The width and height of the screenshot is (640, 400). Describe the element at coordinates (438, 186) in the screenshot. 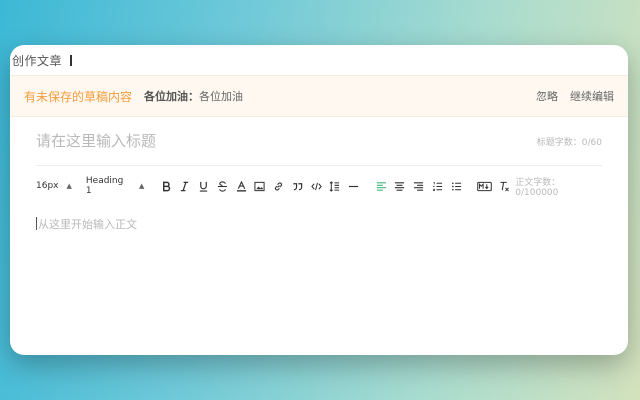

I see `ordered-list-icon` at that location.